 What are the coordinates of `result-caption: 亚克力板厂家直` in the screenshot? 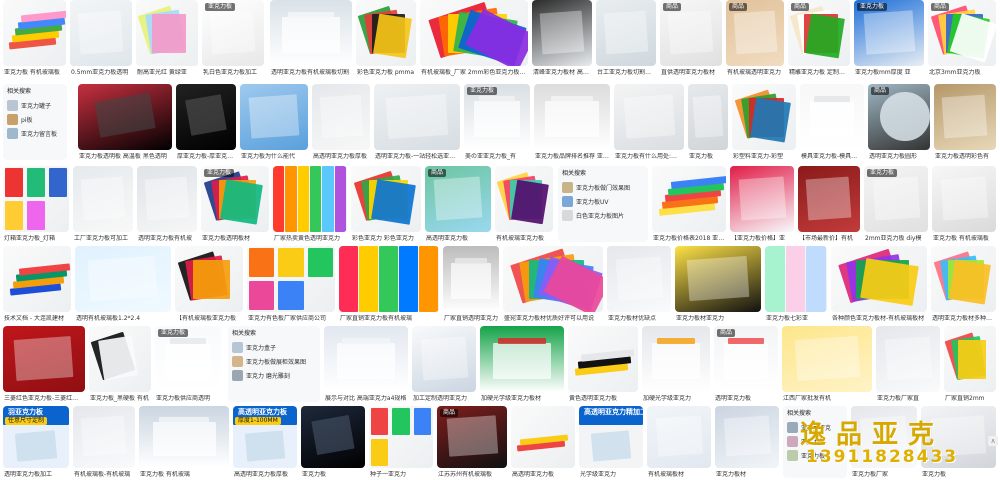 It's located at (908, 399).